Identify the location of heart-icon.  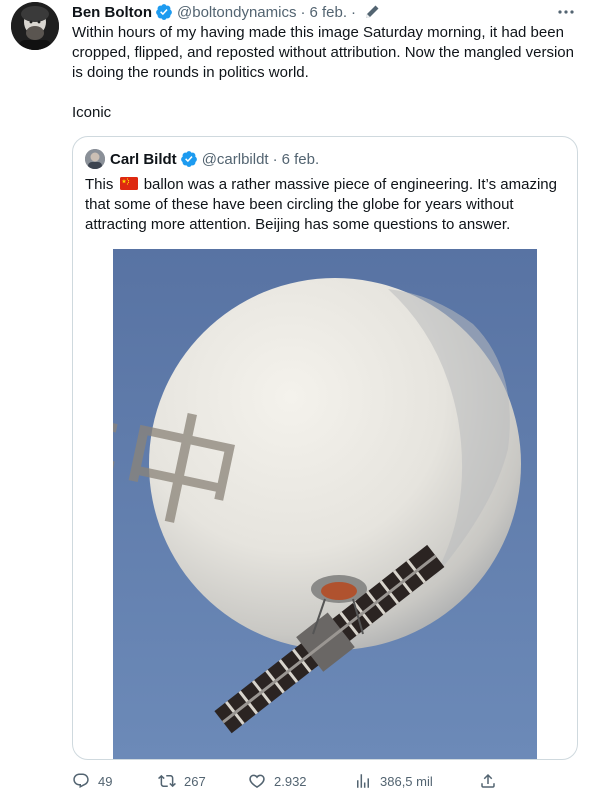
(257, 781).